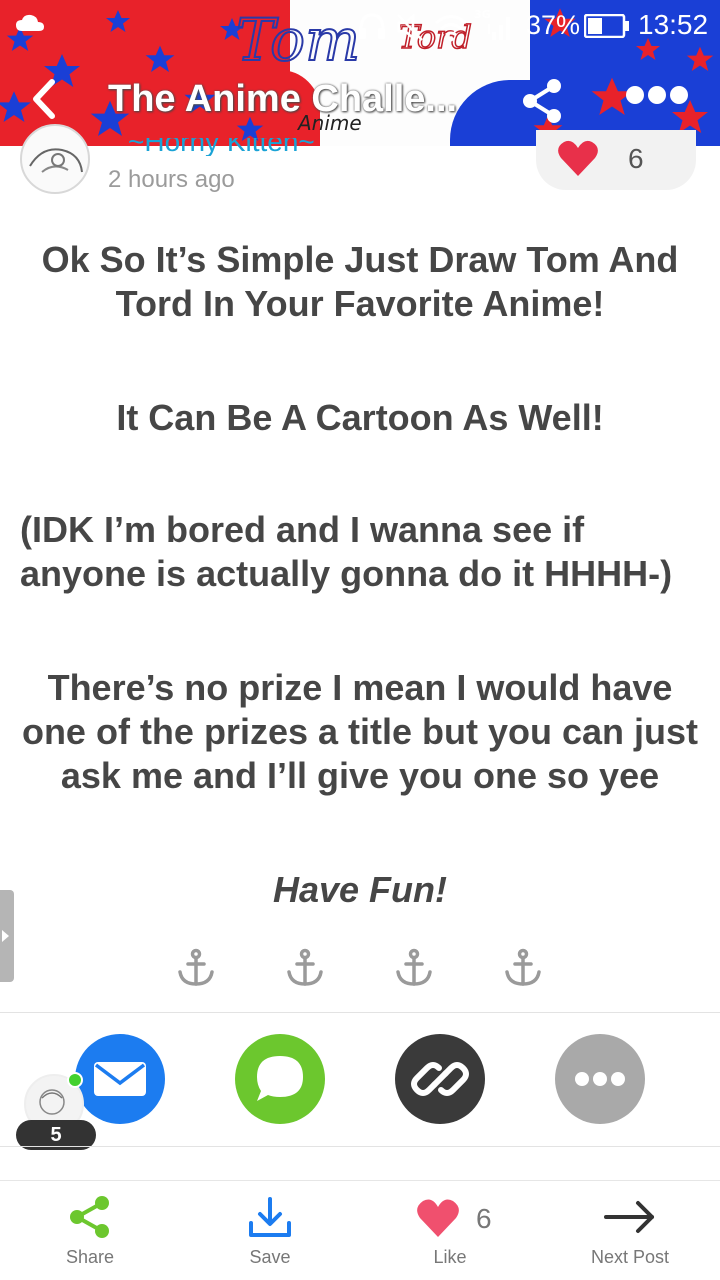  I want to click on share-link-button, so click(440, 1079).